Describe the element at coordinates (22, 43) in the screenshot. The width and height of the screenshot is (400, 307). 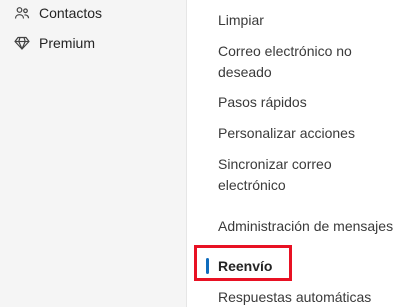
I see `diamond-icon` at that location.